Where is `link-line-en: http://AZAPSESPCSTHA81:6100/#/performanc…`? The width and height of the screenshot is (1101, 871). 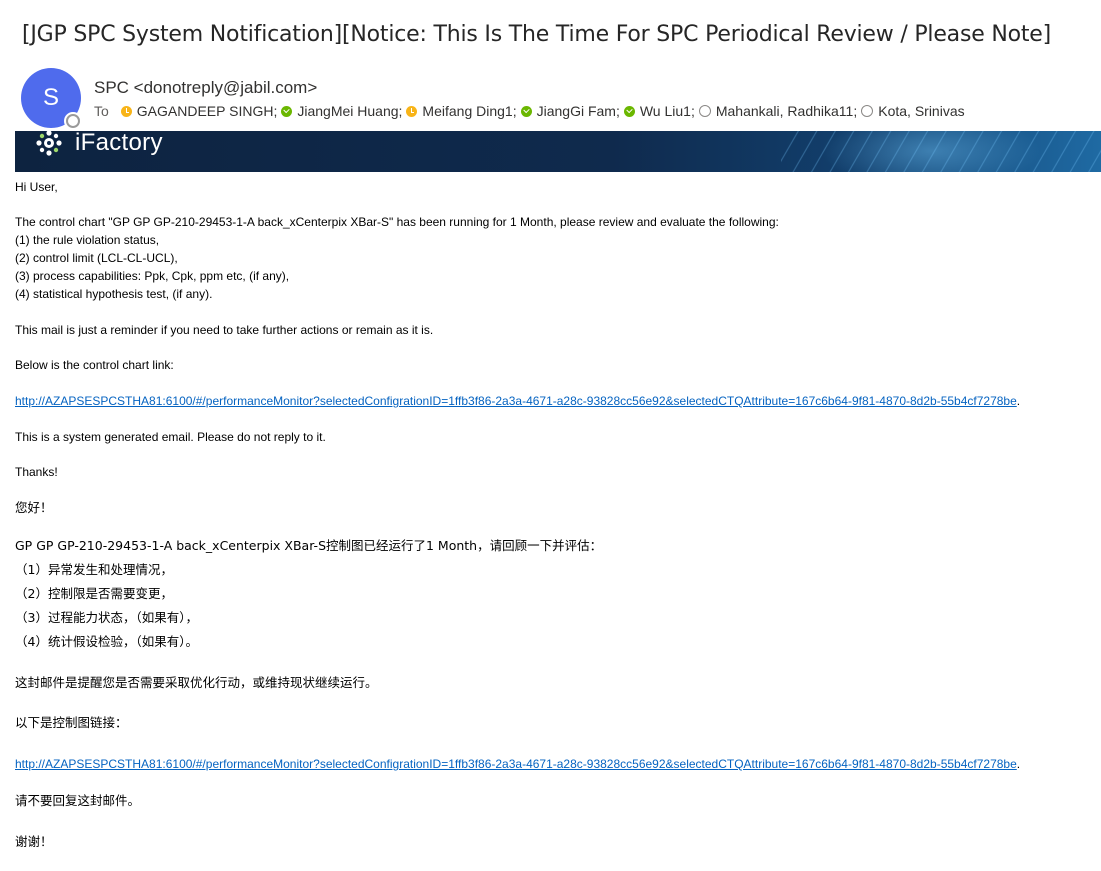
link-line-en: http://AZAPSESPCSTHA81:6100/#/performanc… is located at coordinates (517, 401).